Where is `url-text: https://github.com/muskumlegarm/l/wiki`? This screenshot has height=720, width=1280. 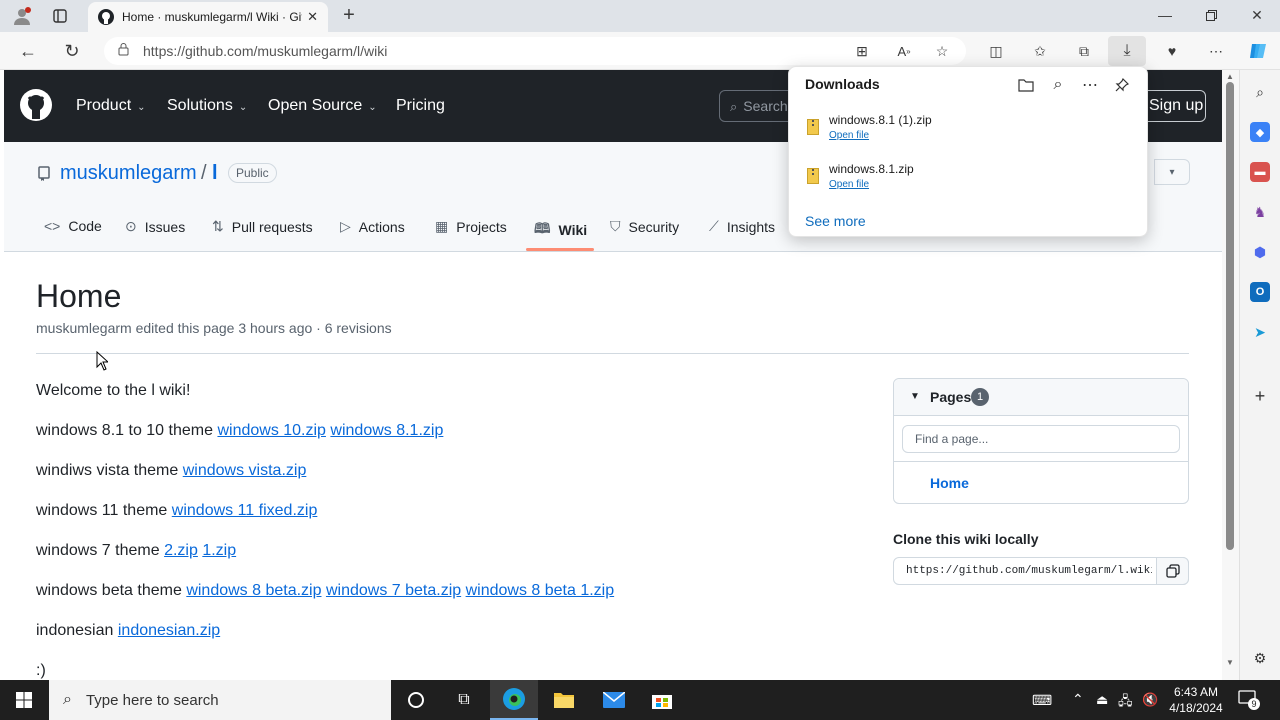
url-text: https://github.com/muskumlegarm/l/wiki is located at coordinates (265, 51).